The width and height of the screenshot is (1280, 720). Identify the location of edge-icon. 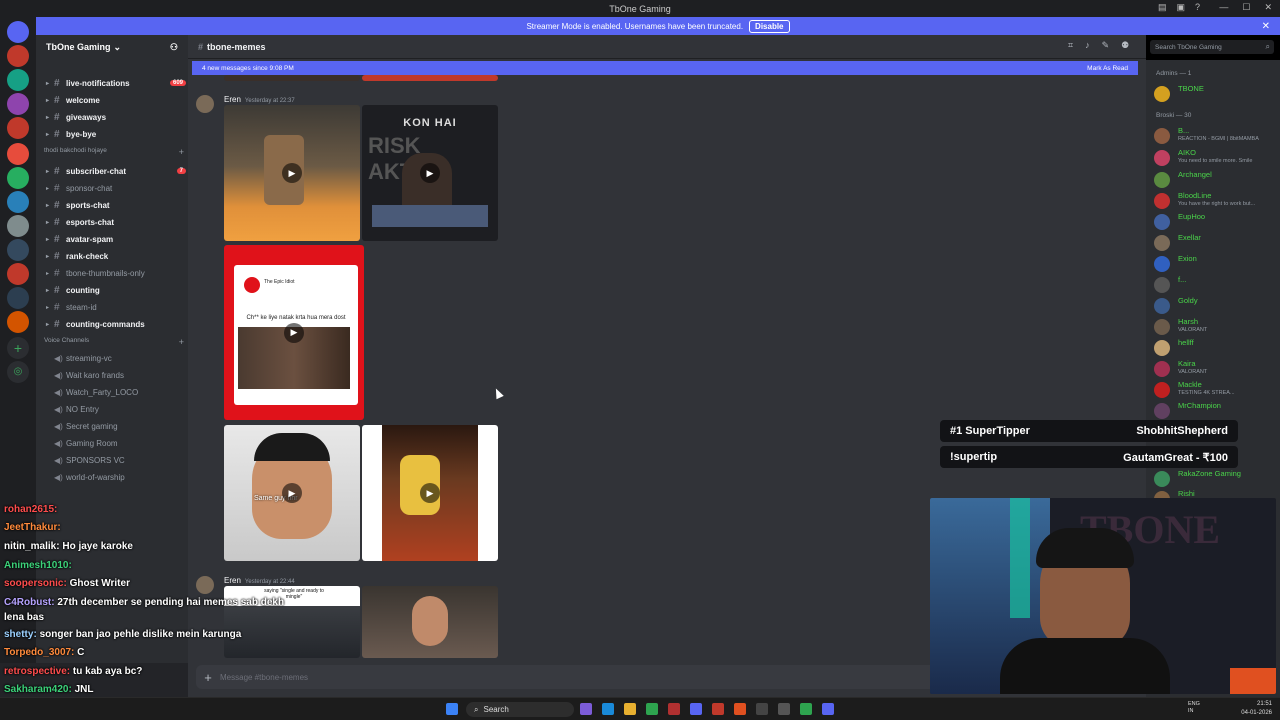
(608, 709).